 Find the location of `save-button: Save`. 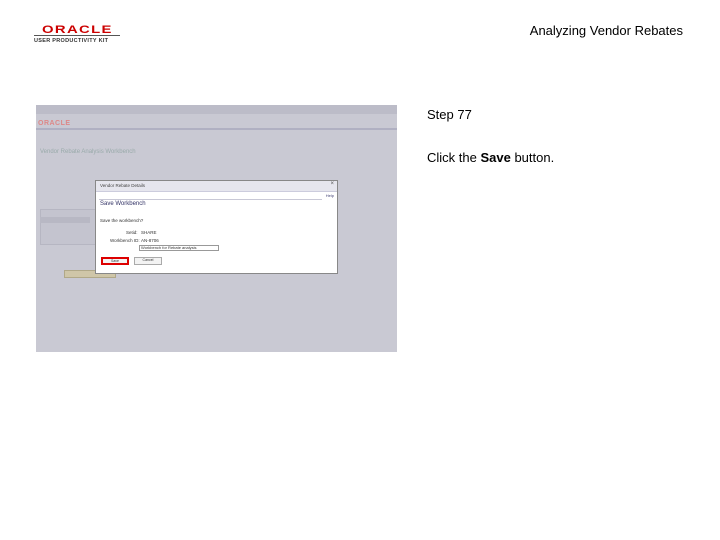

save-button: Save is located at coordinates (115, 261).